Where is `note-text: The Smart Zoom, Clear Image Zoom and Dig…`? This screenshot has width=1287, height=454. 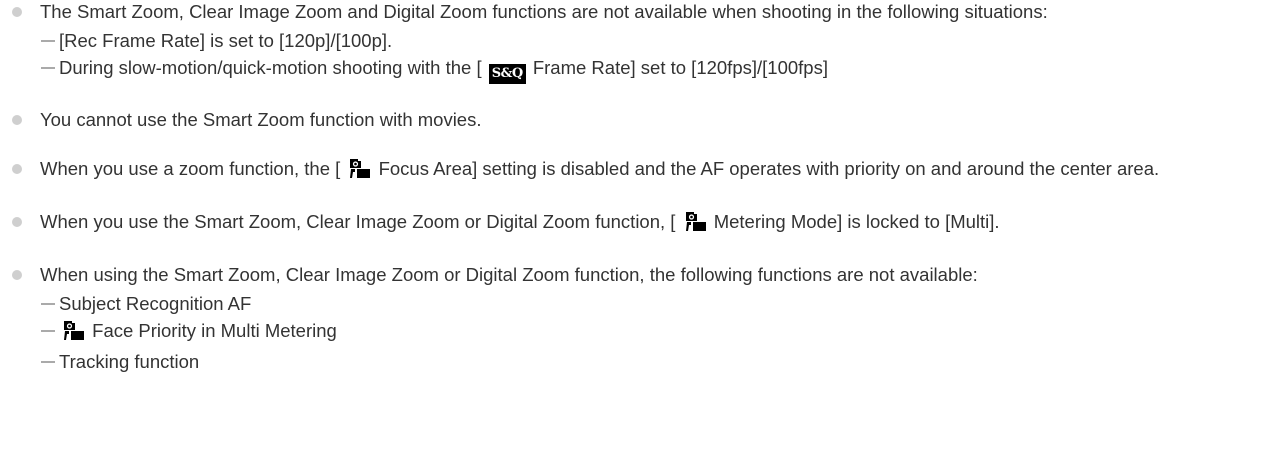
note-text: The Smart Zoom, Clear Image Zoom and Dig… is located at coordinates (544, 11).